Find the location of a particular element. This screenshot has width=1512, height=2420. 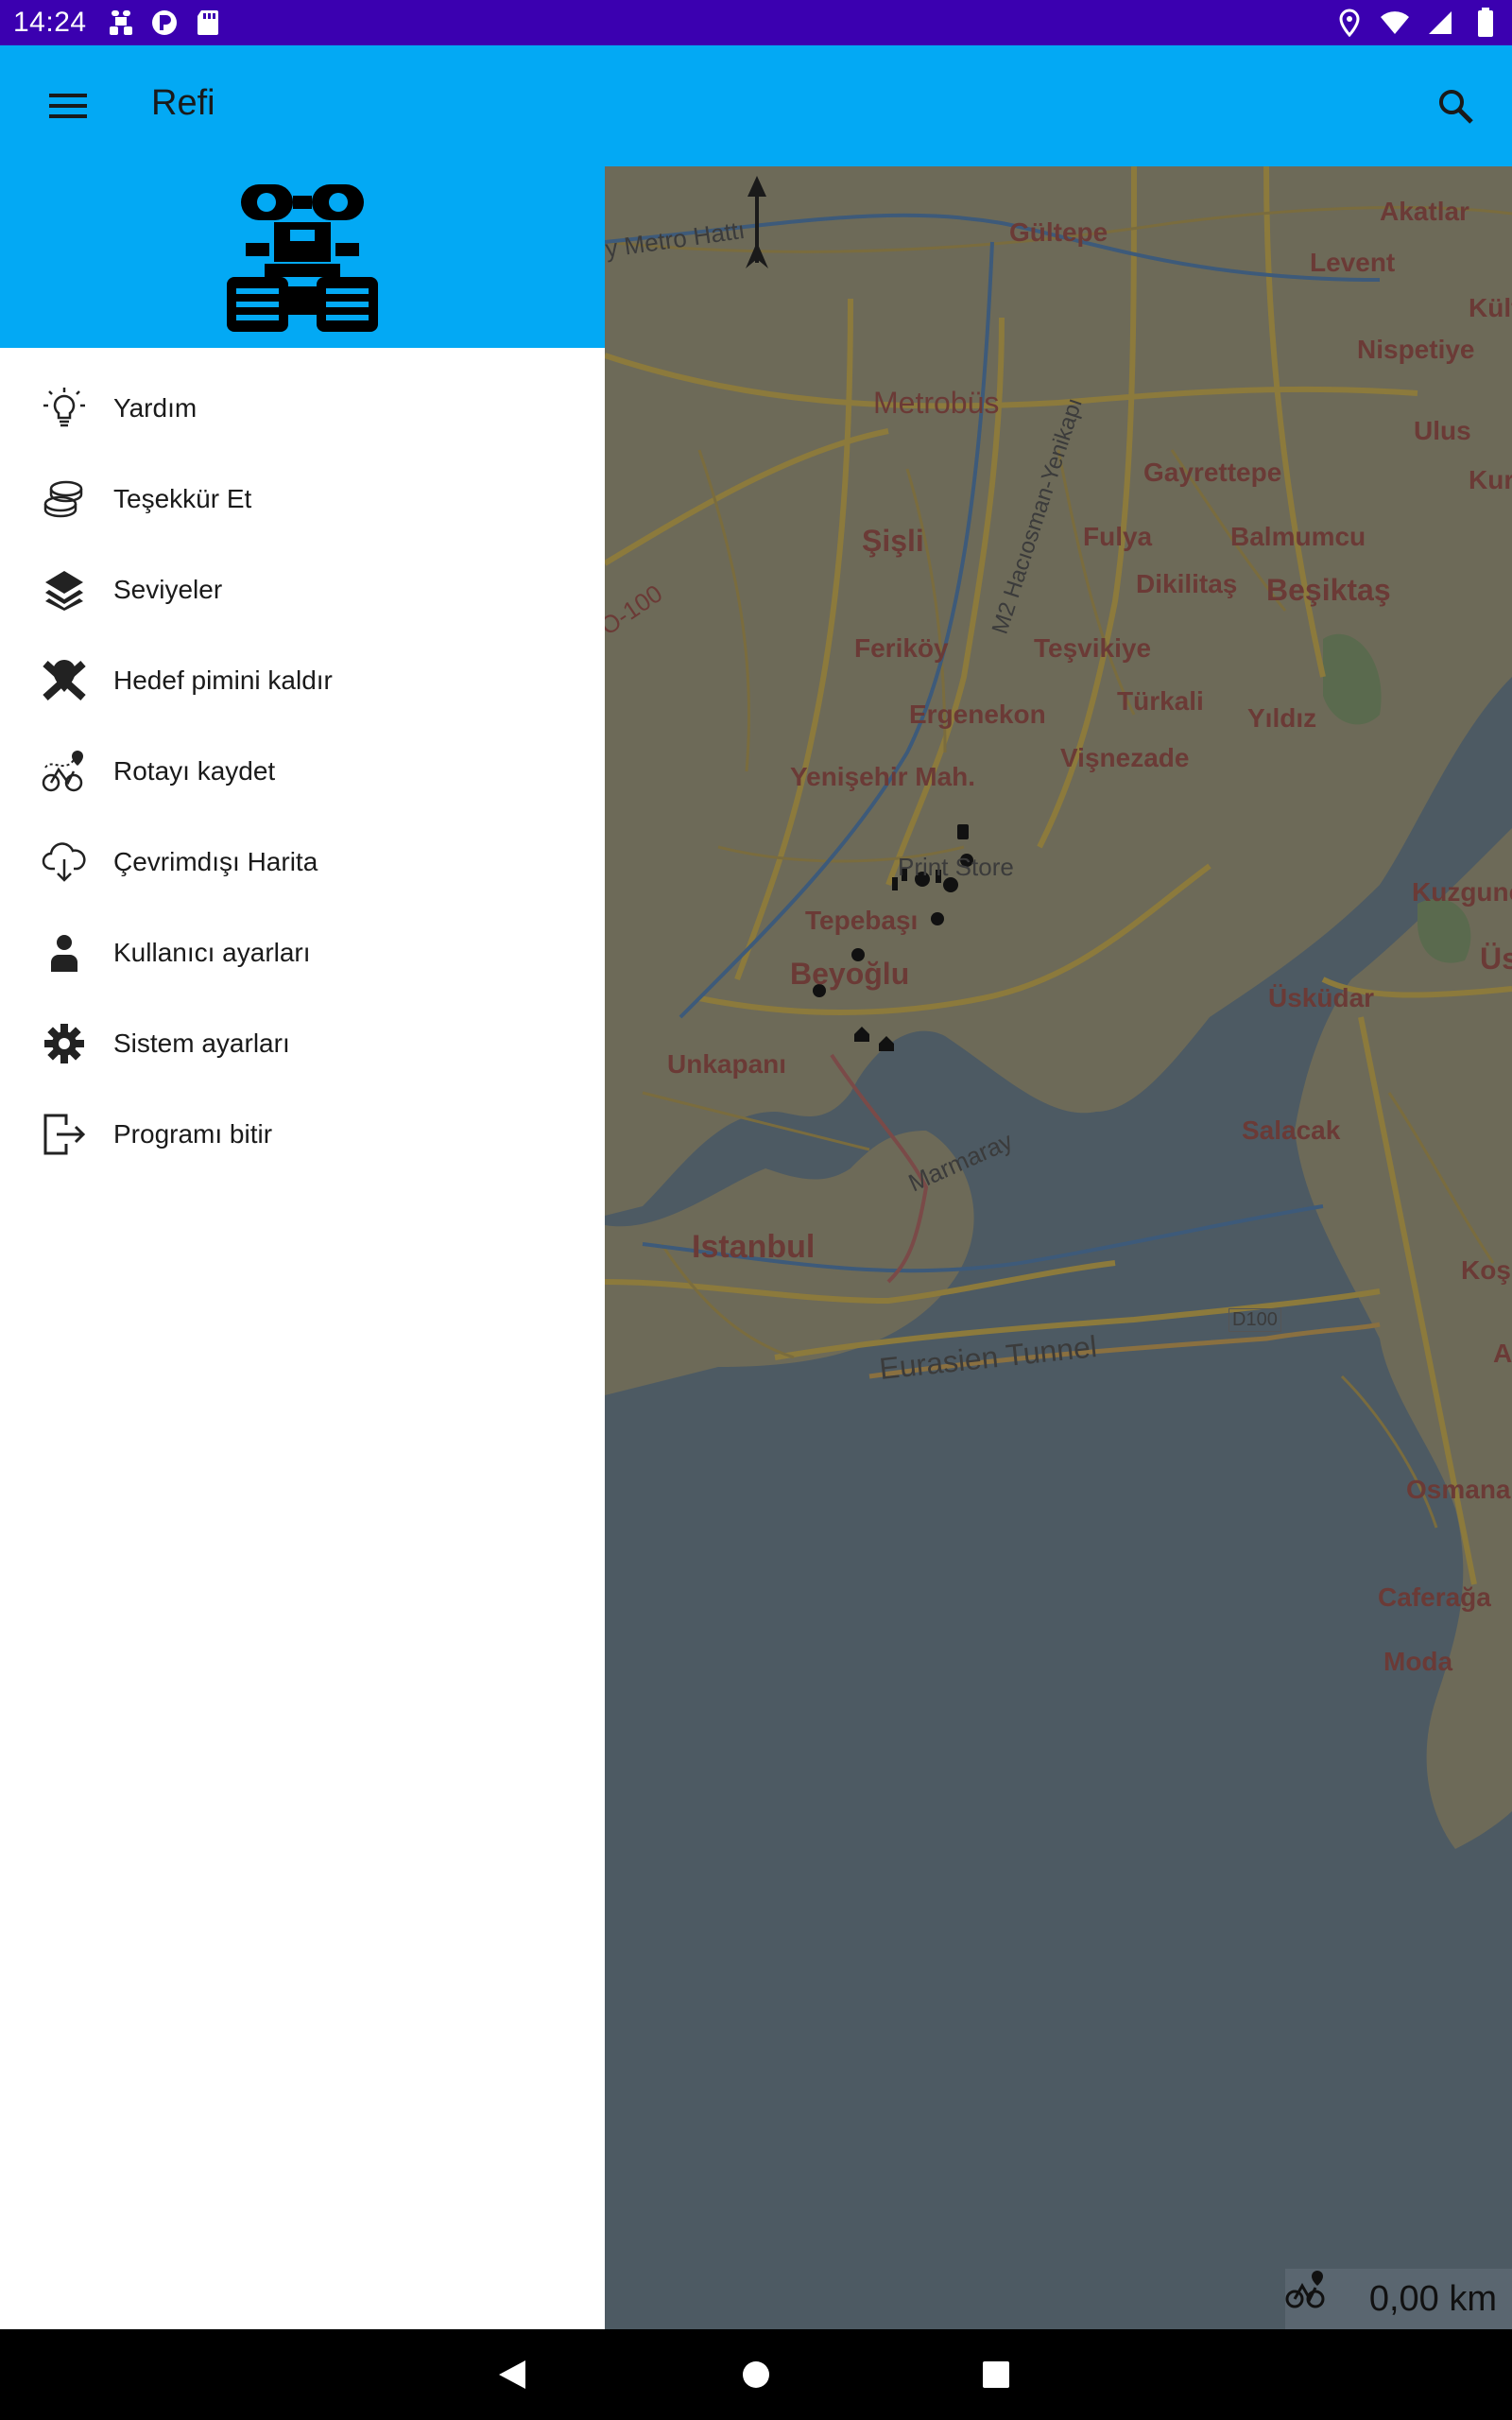

system-nav-bar is located at coordinates (756, 2374).